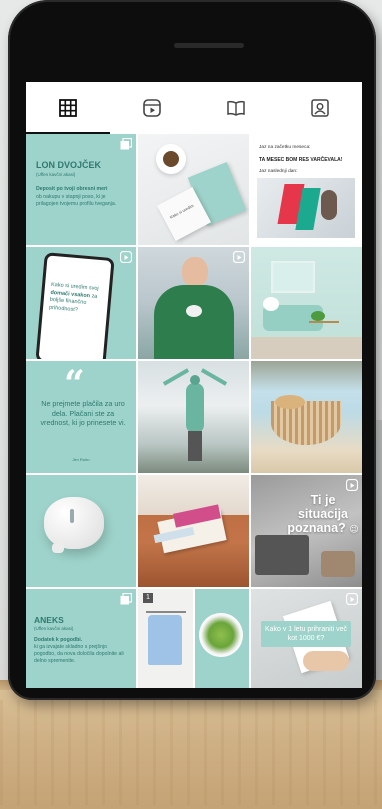 The height and width of the screenshot is (809, 382). Describe the element at coordinates (193, 189) in the screenshot. I see `post-notebook-photo: Kako si uredim` at that location.